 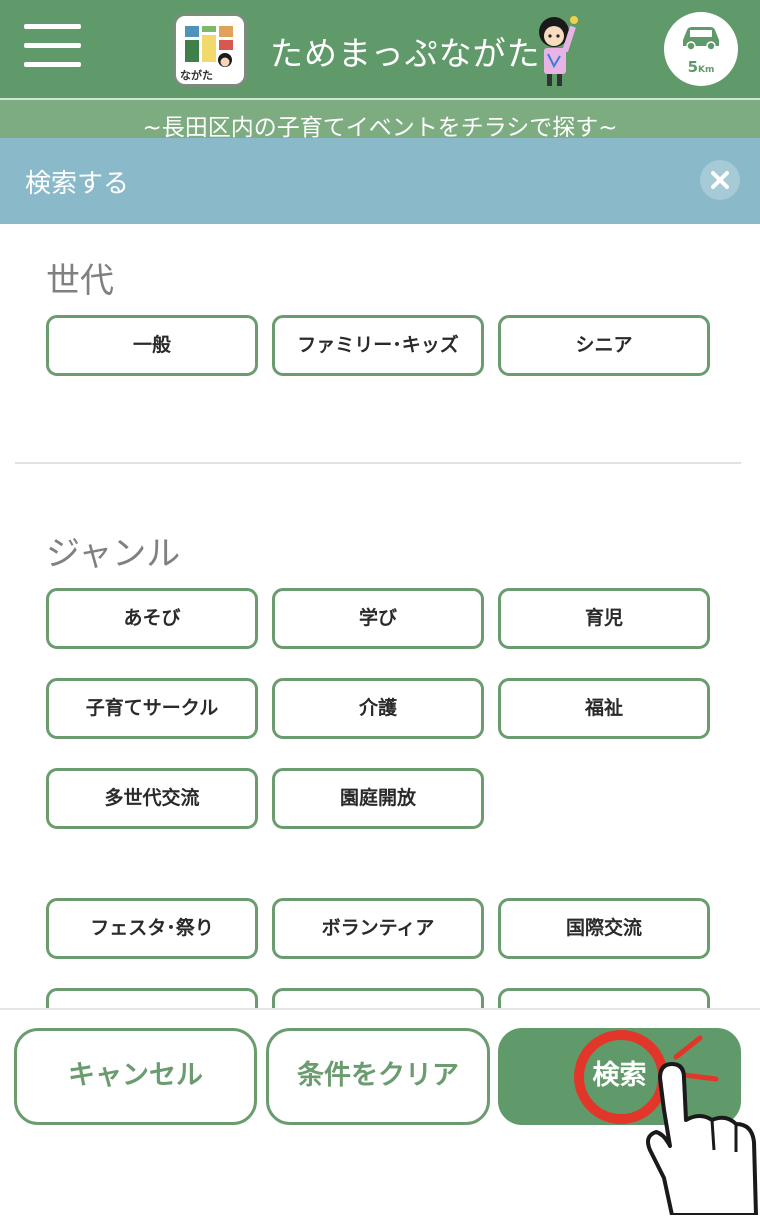 I want to click on genre-option-childcare: 育児, so click(x=604, y=618).